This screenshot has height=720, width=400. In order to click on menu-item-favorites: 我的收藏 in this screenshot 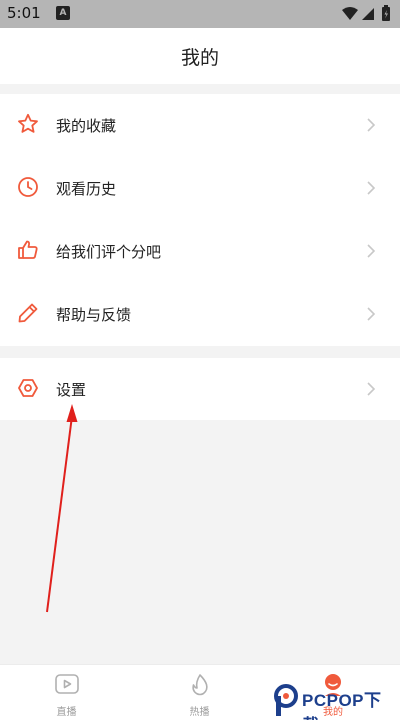, I will do `click(200, 125)`.